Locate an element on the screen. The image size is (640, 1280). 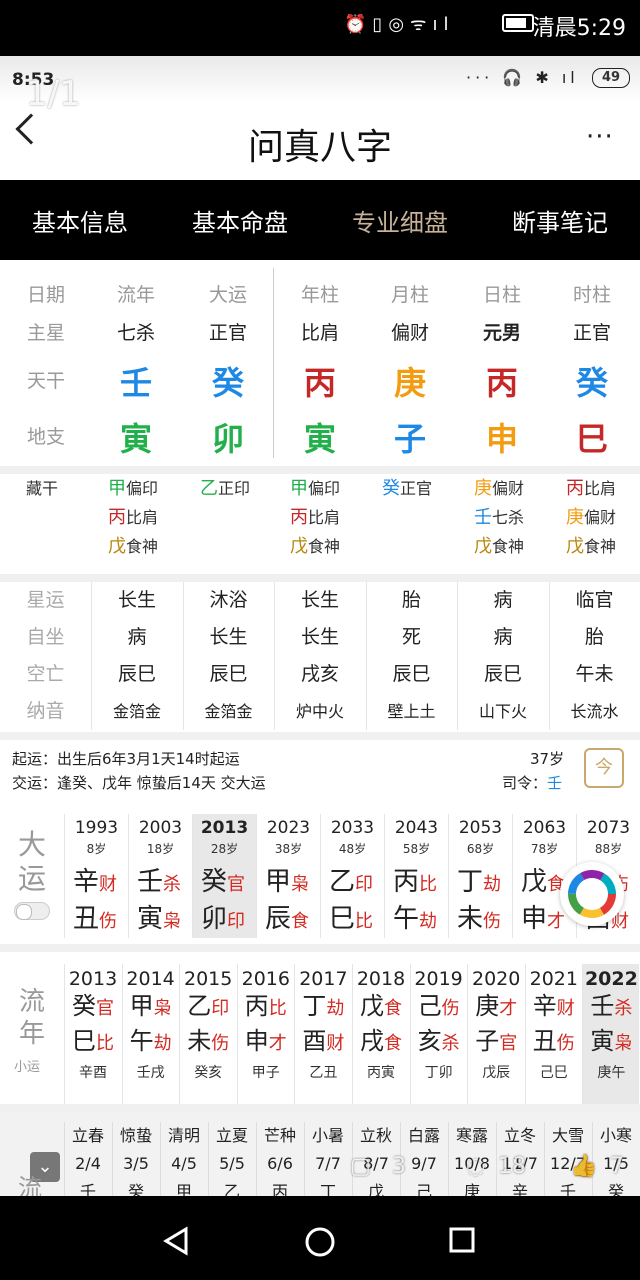
jieqi-name: 芒种 is located at coordinates (279, 1135).